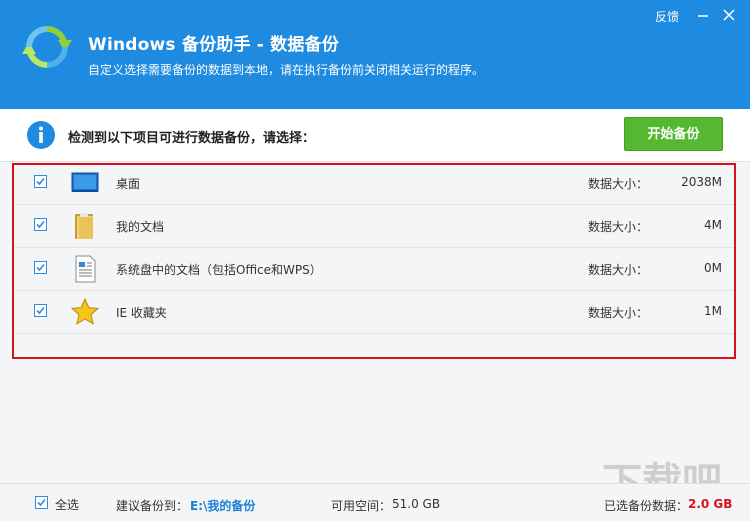  Describe the element at coordinates (85, 269) in the screenshot. I see `document-icon` at that location.